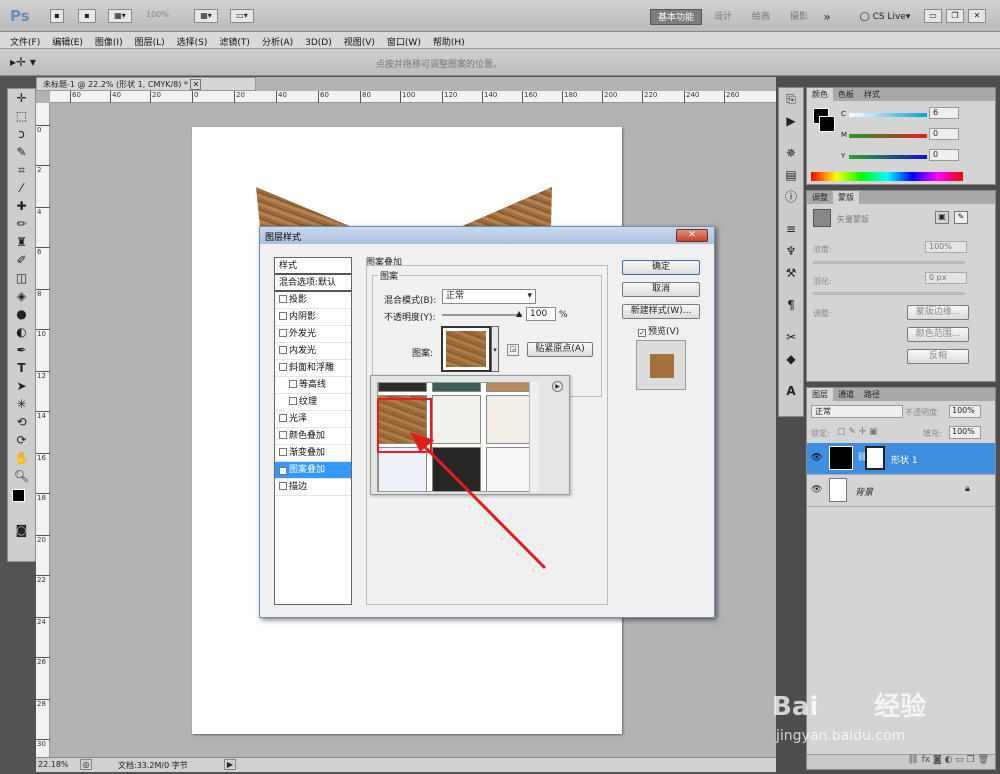 This screenshot has height=774, width=1000. What do you see at coordinates (900, 707) in the screenshot?
I see `watermark-brand2: 经验` at bounding box center [900, 707].